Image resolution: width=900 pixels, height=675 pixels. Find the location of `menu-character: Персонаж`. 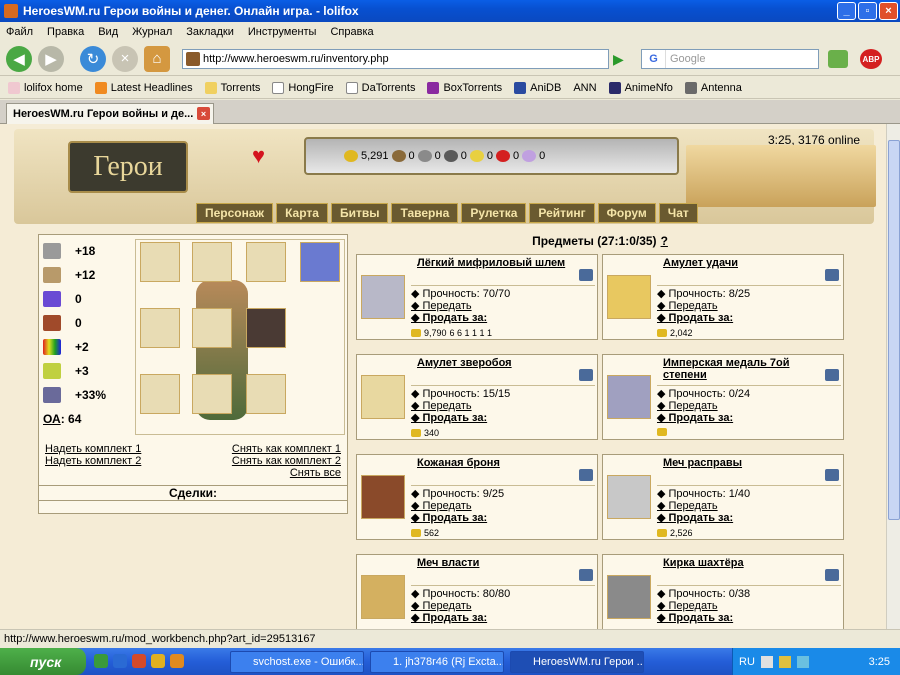

menu-character: Персонаж is located at coordinates (235, 213).